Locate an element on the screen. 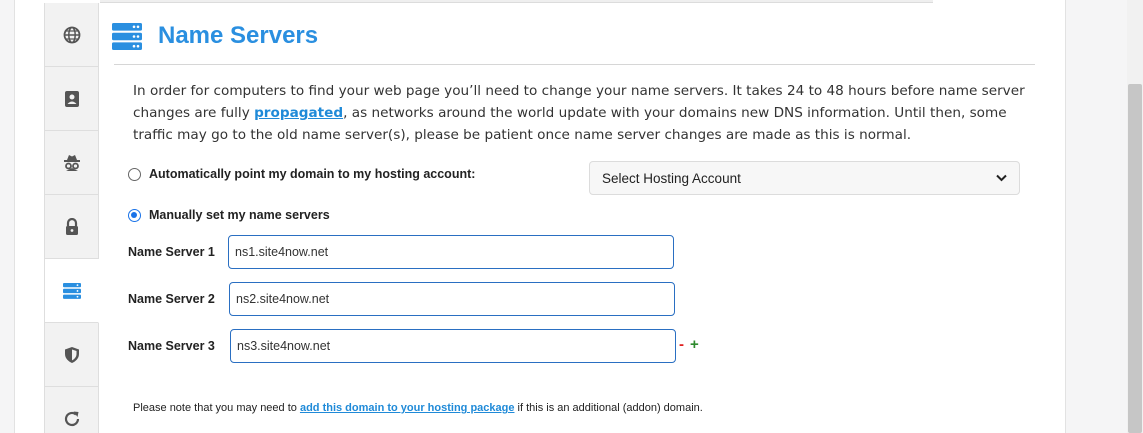  note-text-after: if this is an additional (addon) domain. is located at coordinates (608, 408).